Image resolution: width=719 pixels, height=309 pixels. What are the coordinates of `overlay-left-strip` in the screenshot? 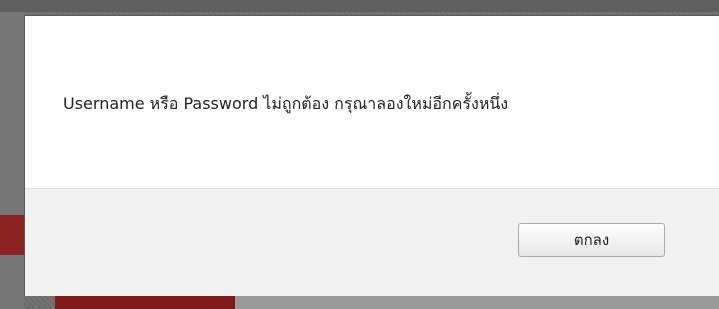 It's located at (12, 160).